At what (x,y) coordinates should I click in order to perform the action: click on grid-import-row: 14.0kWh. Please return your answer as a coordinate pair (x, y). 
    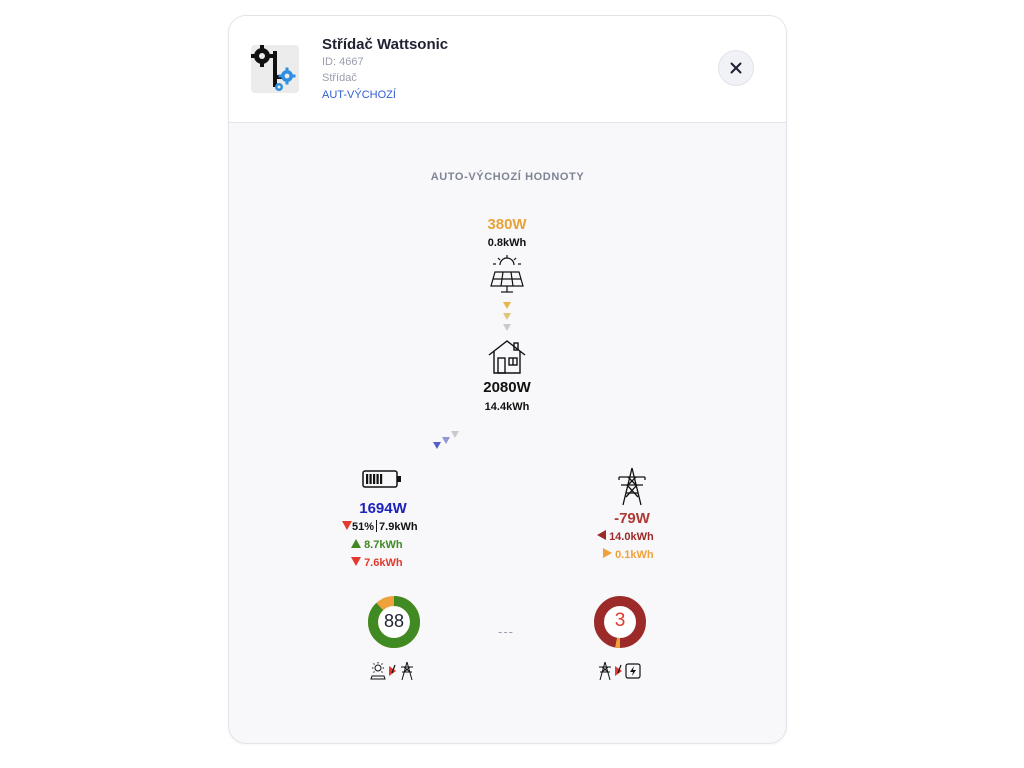
    Looking at the image, I should click on (625, 536).